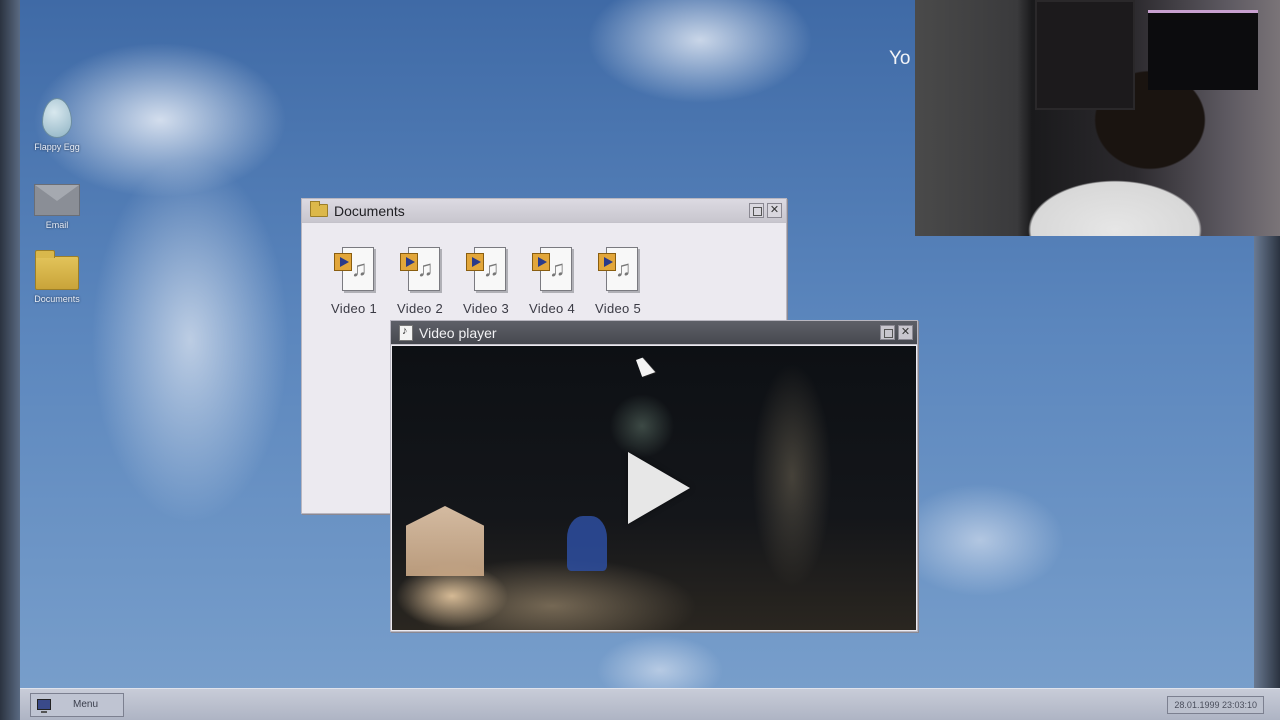 The width and height of the screenshot is (1280, 720). Describe the element at coordinates (458, 332) in the screenshot. I see `window-title: Video player` at that location.